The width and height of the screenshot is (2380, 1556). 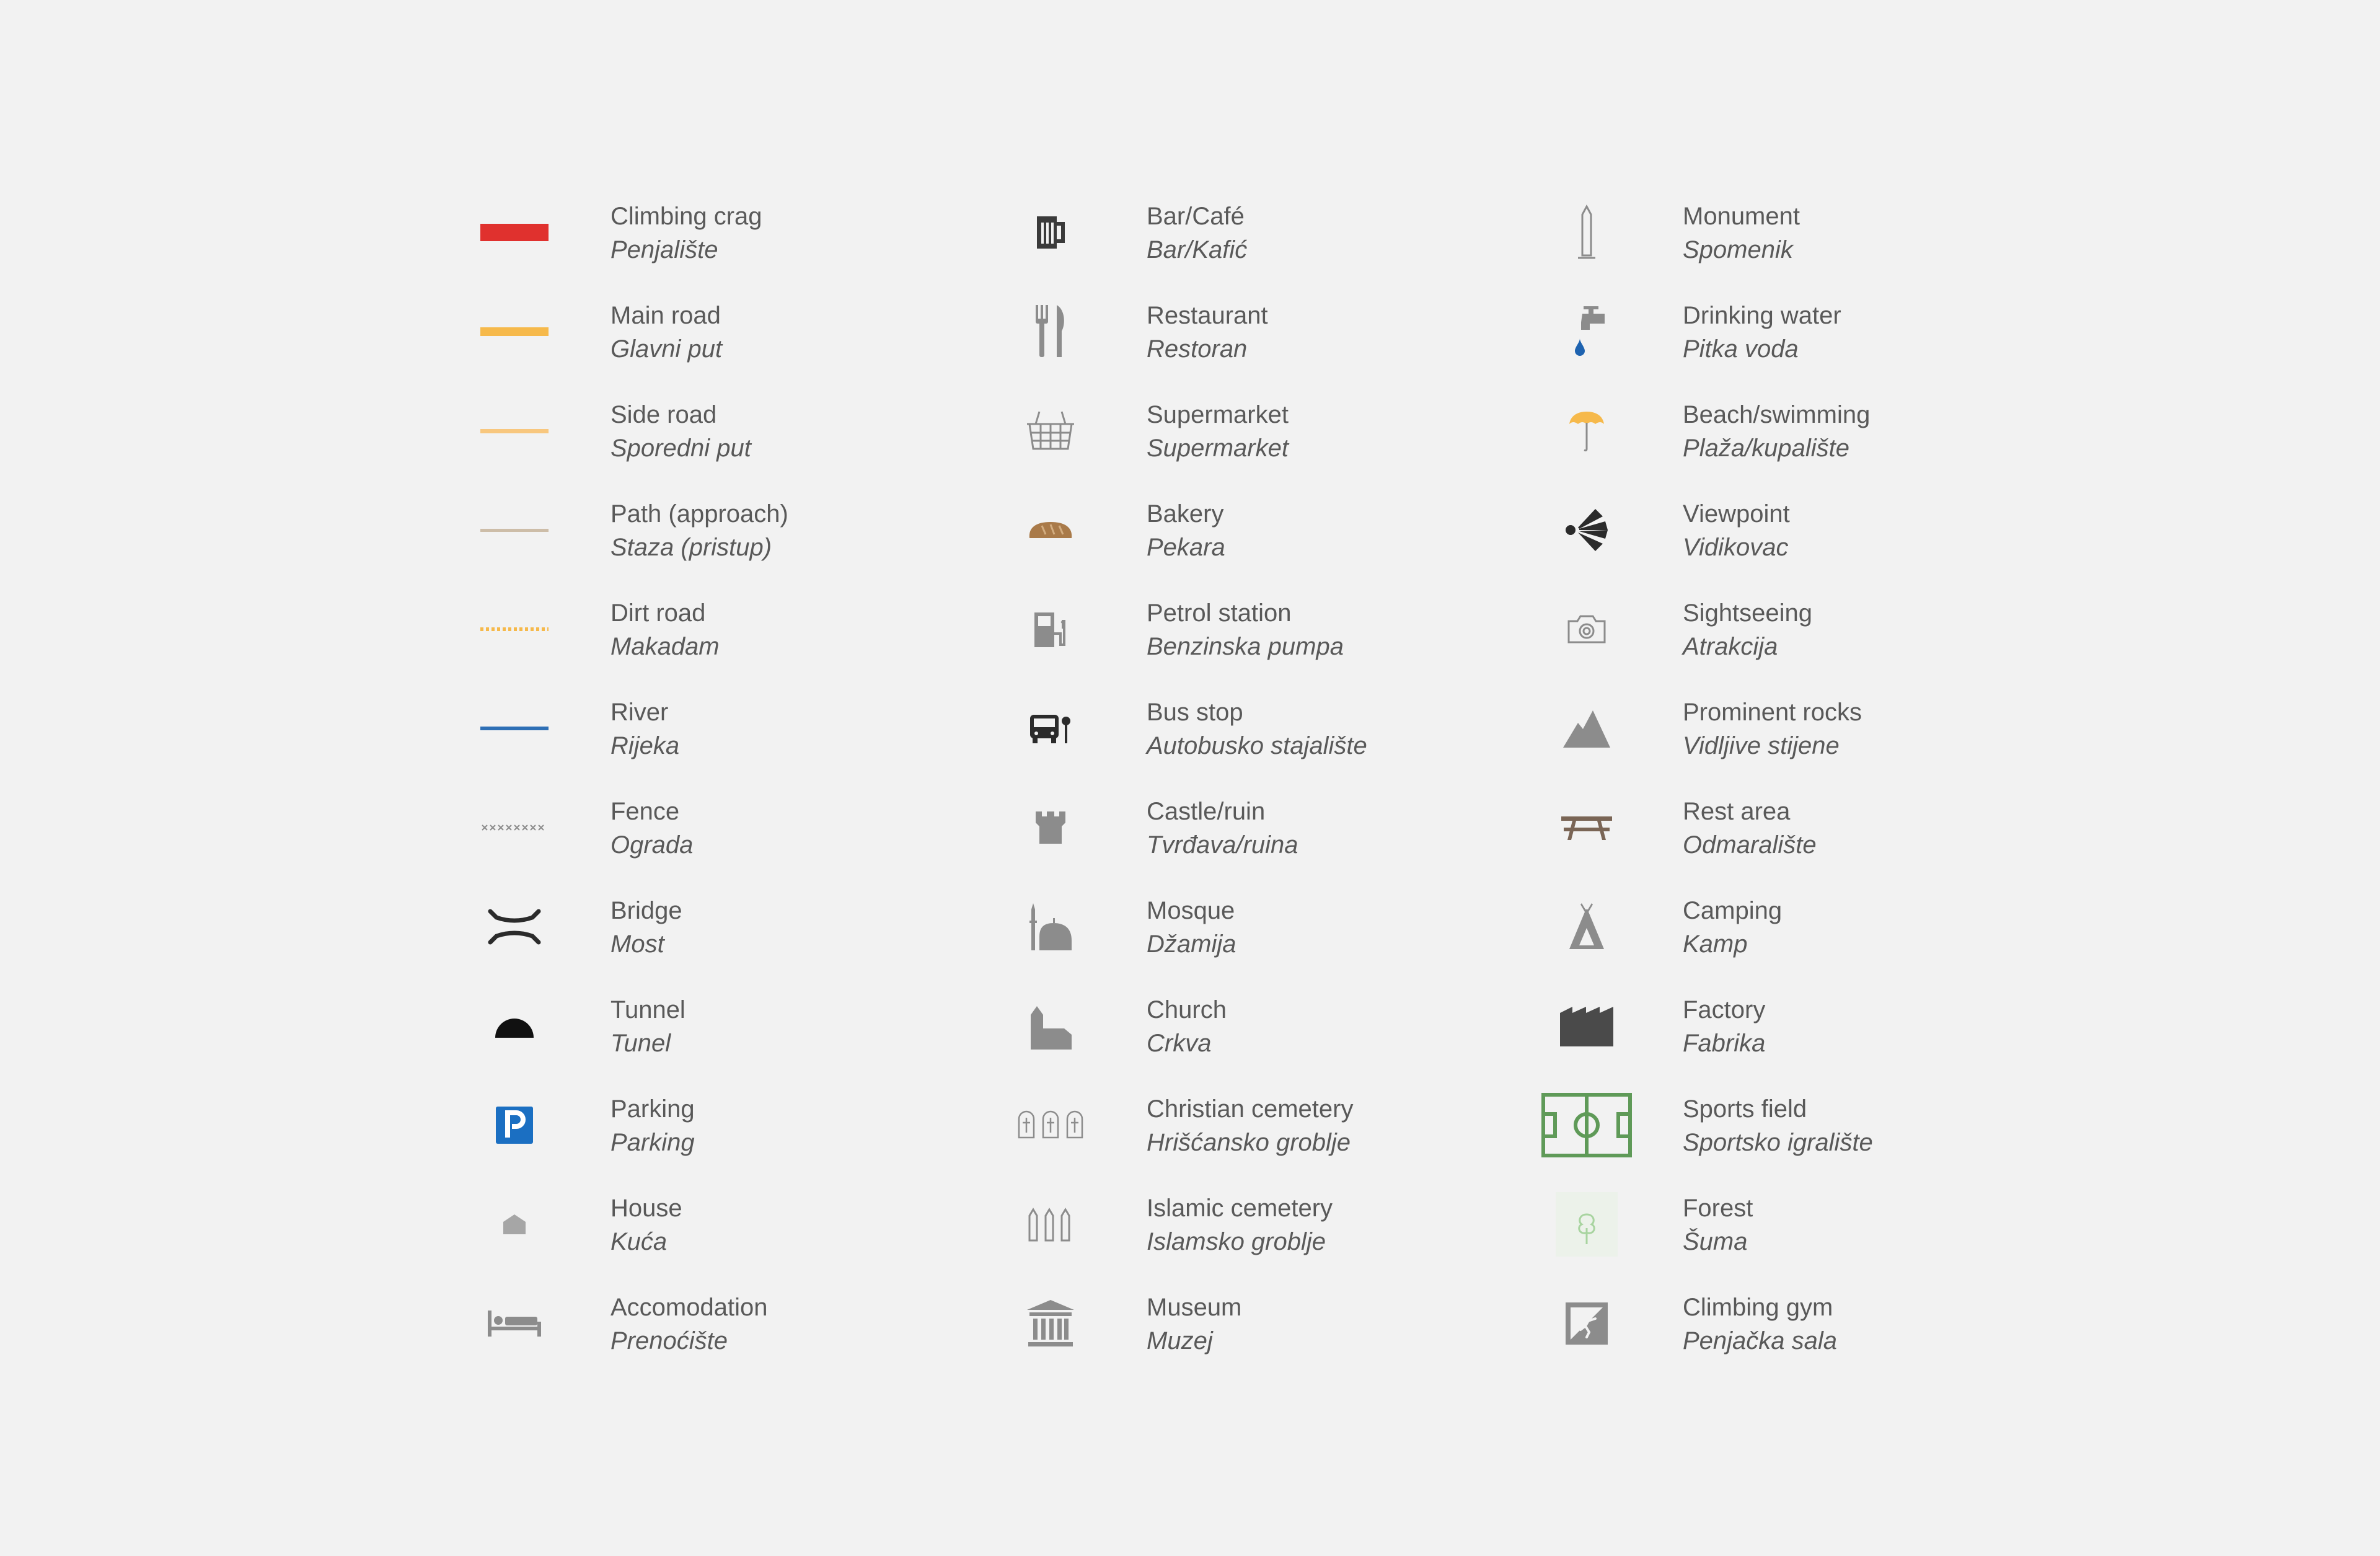 I want to click on legend-item-islamic-cemetery: Islamic cemetery Islamsko groblje, so click(x=1305, y=1224).